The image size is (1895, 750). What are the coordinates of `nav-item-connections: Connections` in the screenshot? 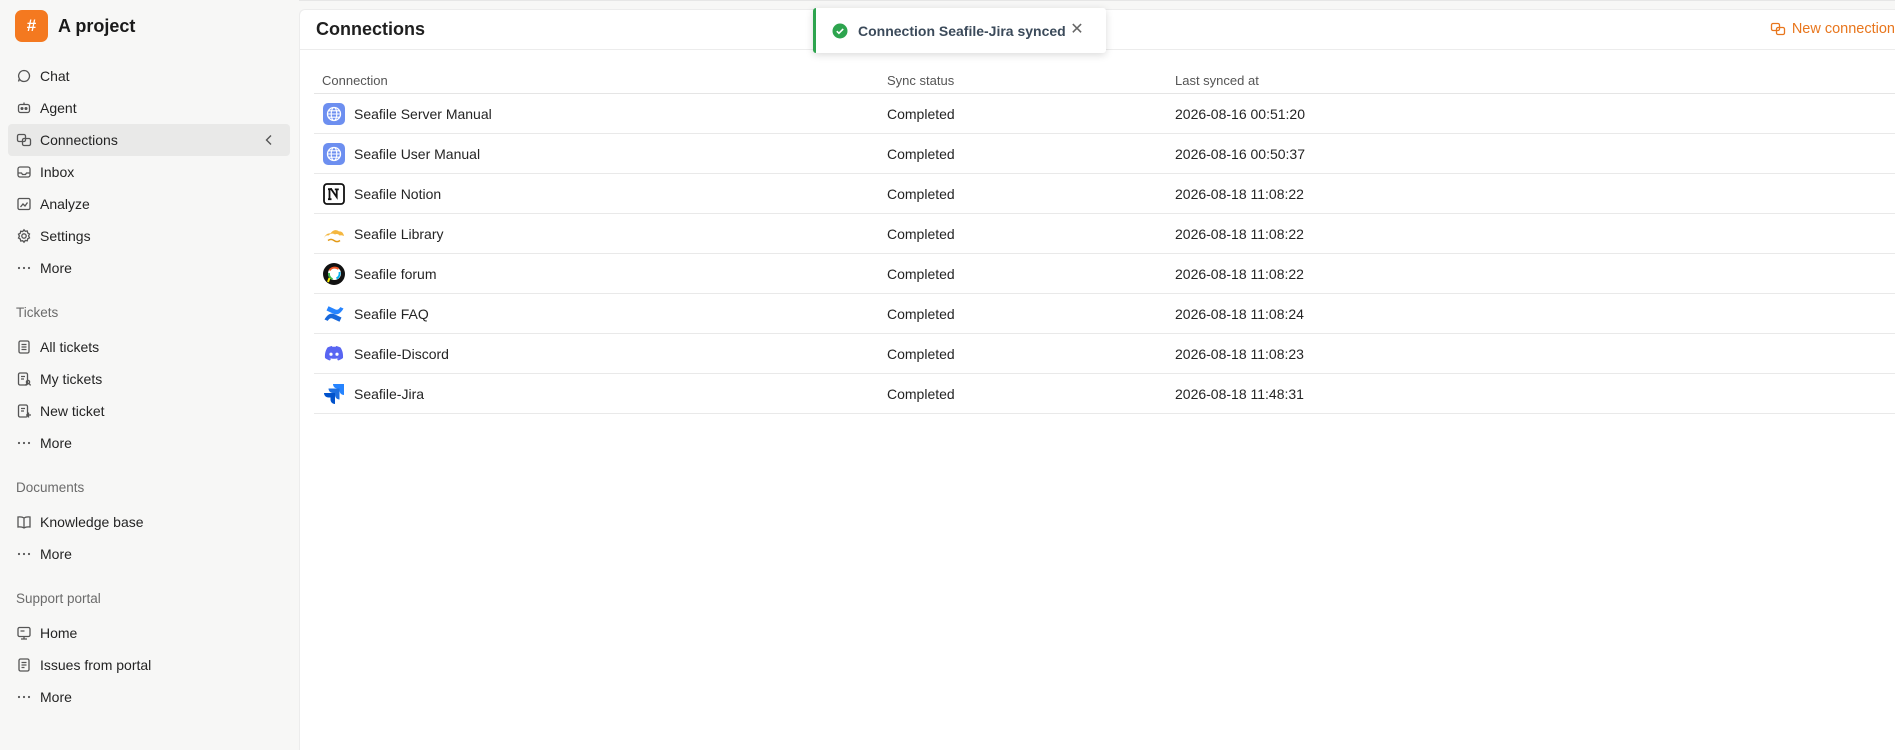 It's located at (149, 140).